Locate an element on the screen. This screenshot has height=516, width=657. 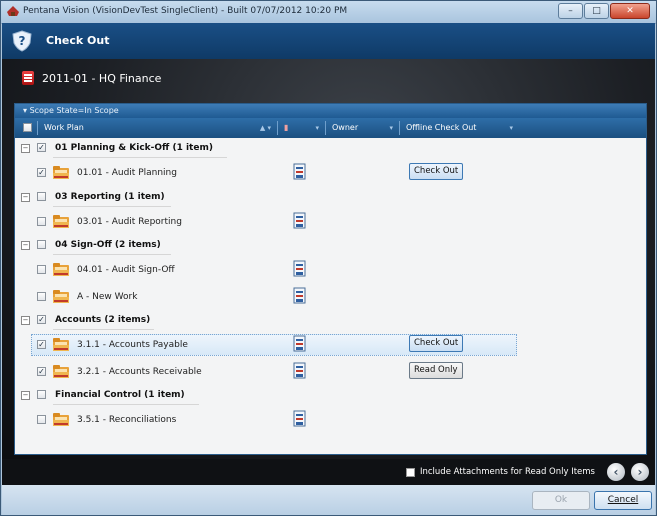
column-document: ▮ ▾ is located at coordinates (301, 128).